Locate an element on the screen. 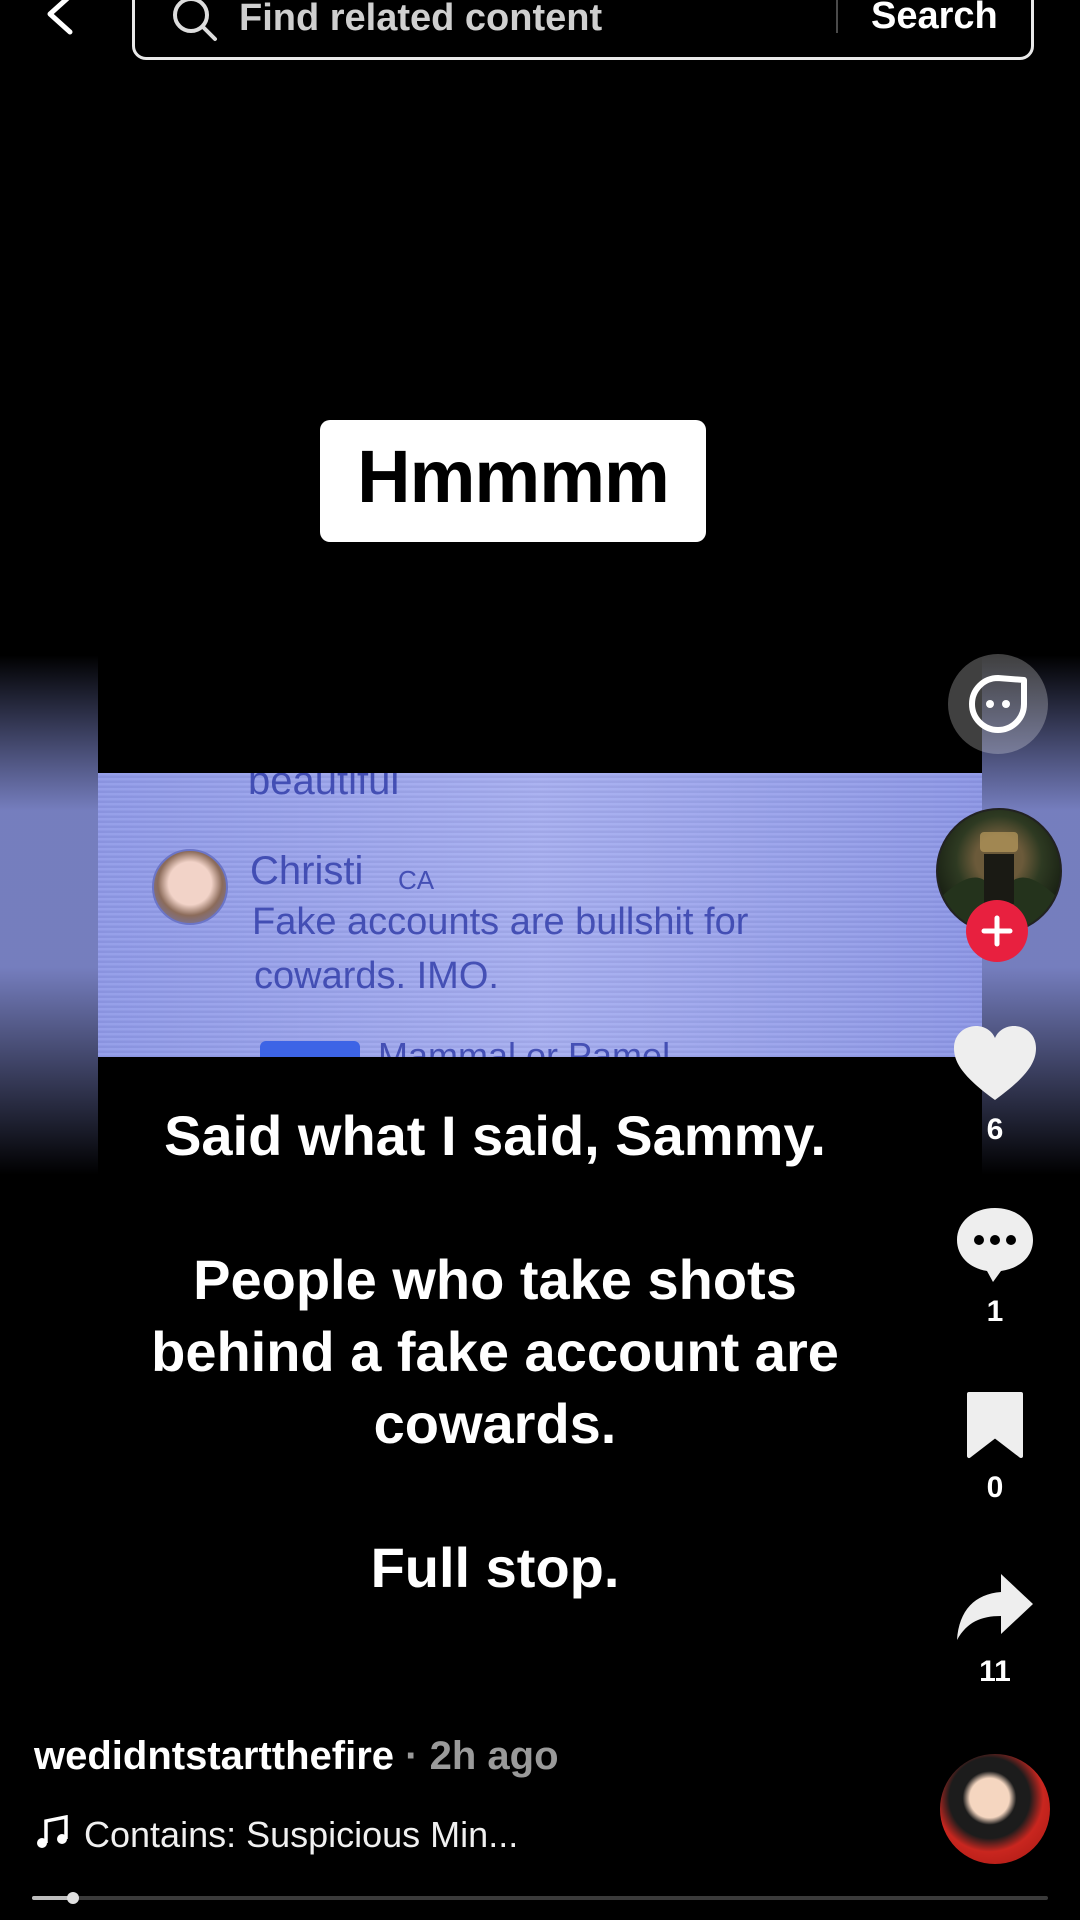  share-count: 11 is located at coordinates (995, 1671).